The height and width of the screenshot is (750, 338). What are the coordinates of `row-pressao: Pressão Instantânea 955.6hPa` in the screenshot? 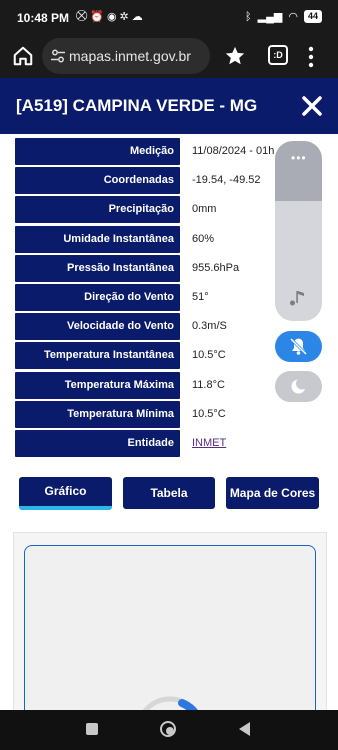 It's located at (145, 269).